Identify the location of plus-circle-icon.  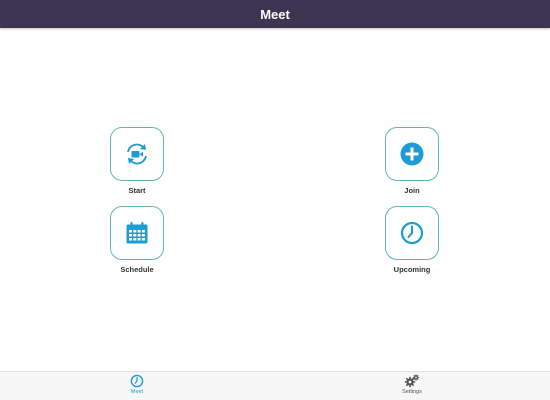
(412, 154).